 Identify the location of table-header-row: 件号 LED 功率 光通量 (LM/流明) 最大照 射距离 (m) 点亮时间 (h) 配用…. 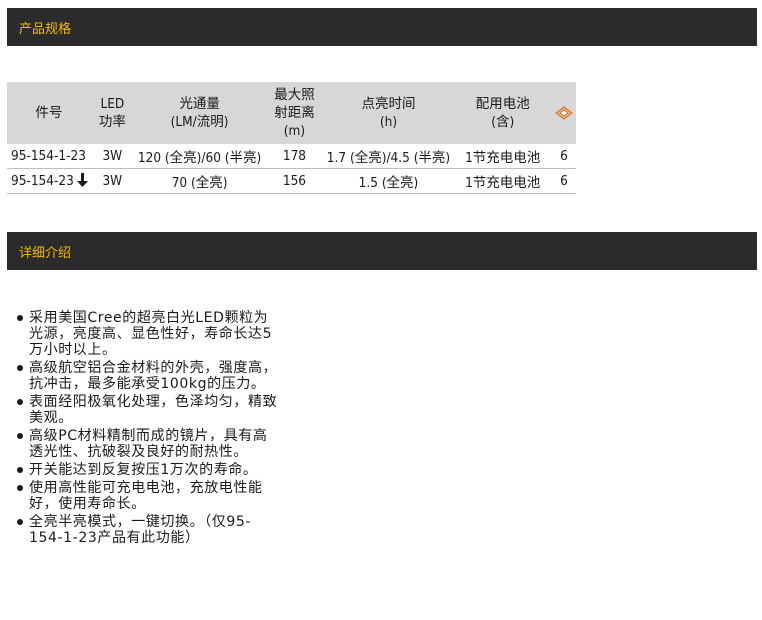
(291, 113).